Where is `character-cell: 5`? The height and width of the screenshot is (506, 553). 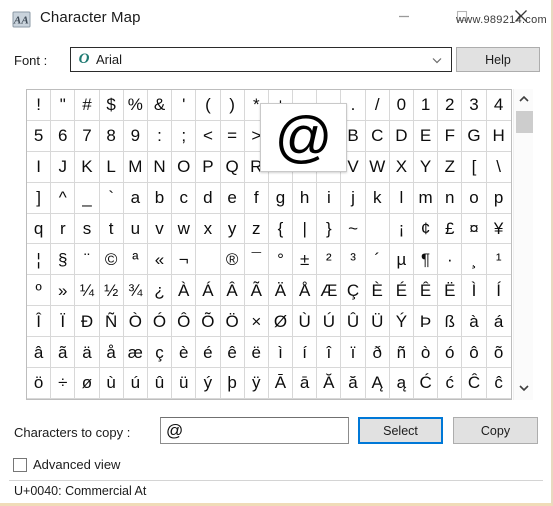 character-cell: 5 is located at coordinates (39, 136).